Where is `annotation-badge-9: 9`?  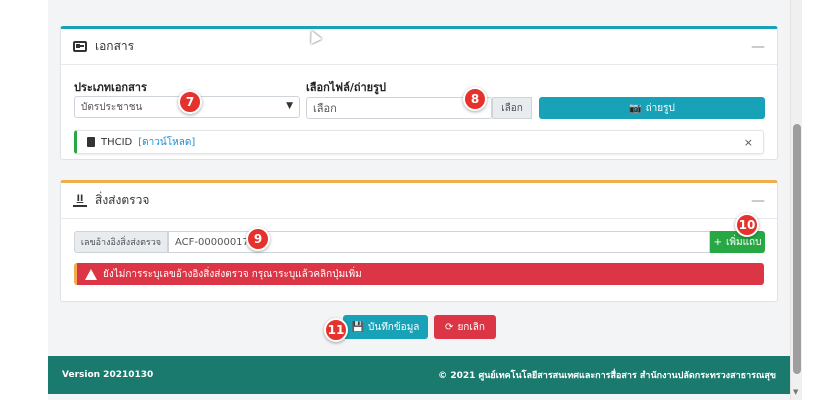 annotation-badge-9: 9 is located at coordinates (258, 239).